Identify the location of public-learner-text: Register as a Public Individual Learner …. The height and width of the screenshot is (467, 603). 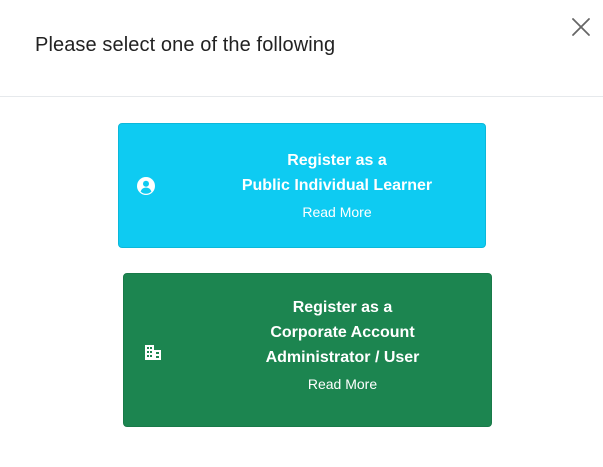
(337, 186).